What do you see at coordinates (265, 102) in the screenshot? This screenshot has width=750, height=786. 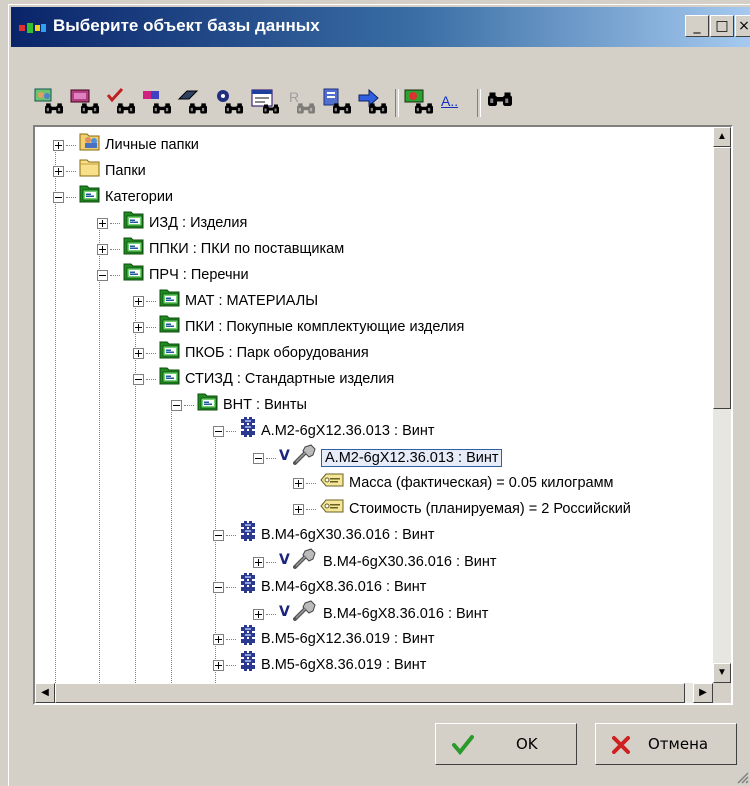 I see `find-forms-button` at bounding box center [265, 102].